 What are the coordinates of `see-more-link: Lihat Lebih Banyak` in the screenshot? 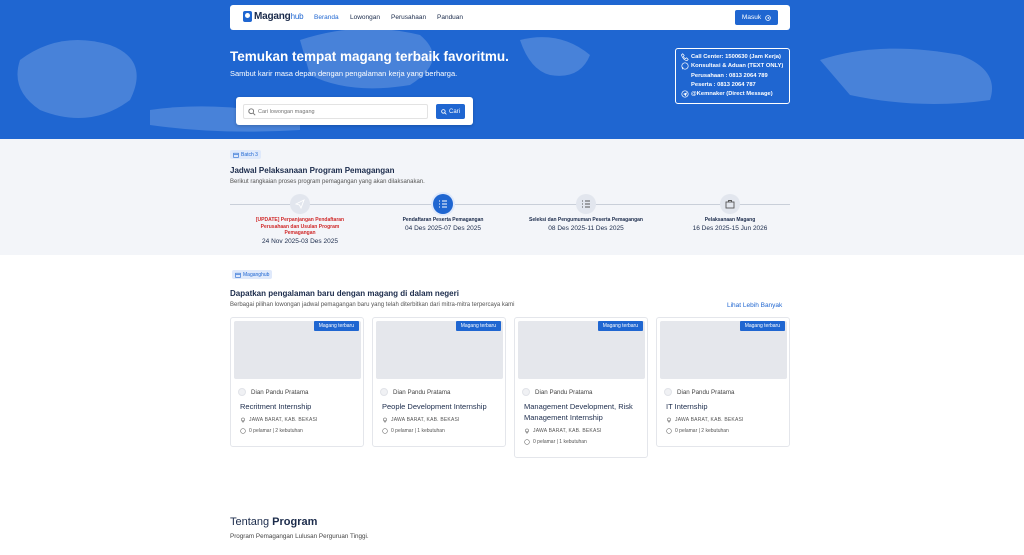 It's located at (754, 305).